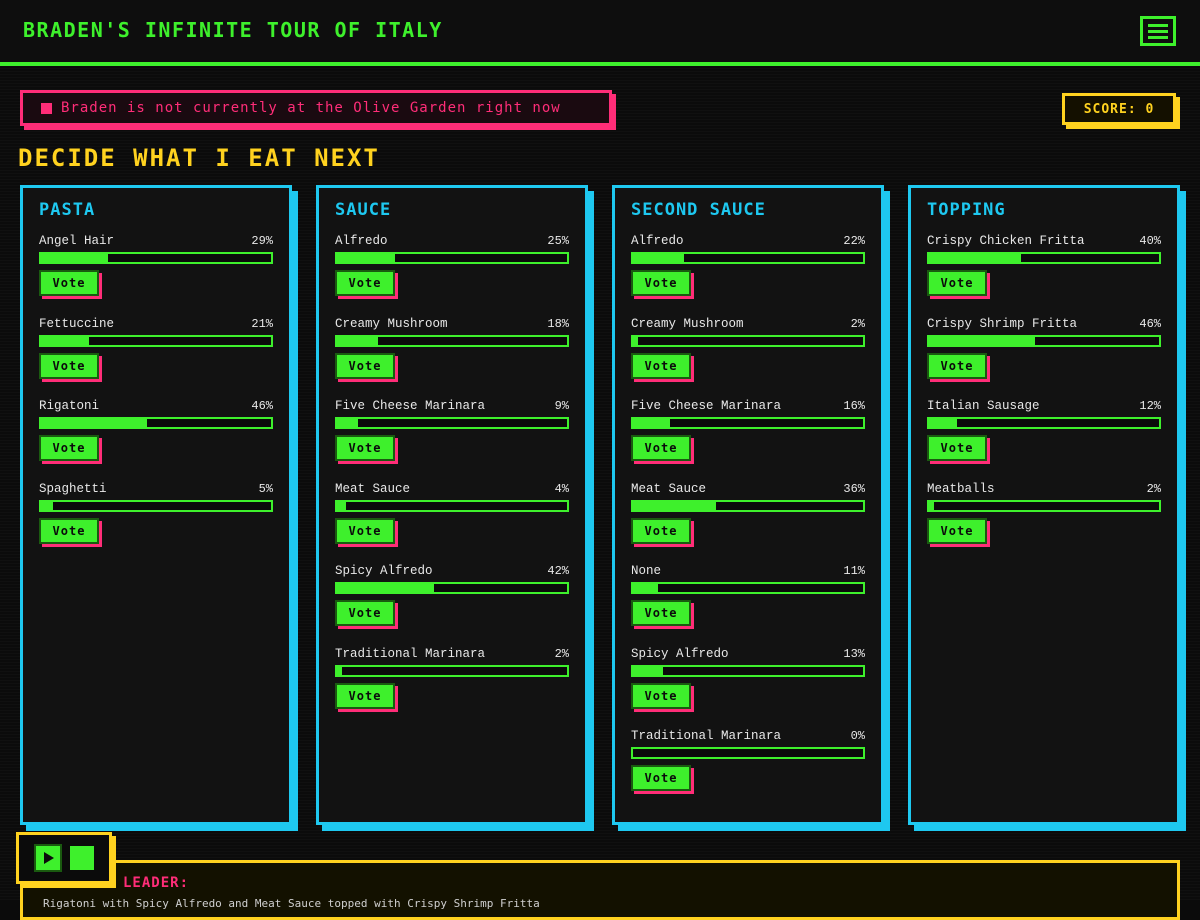  I want to click on option-row: Crispy Shrimp Fritta 46%, so click(1044, 324).